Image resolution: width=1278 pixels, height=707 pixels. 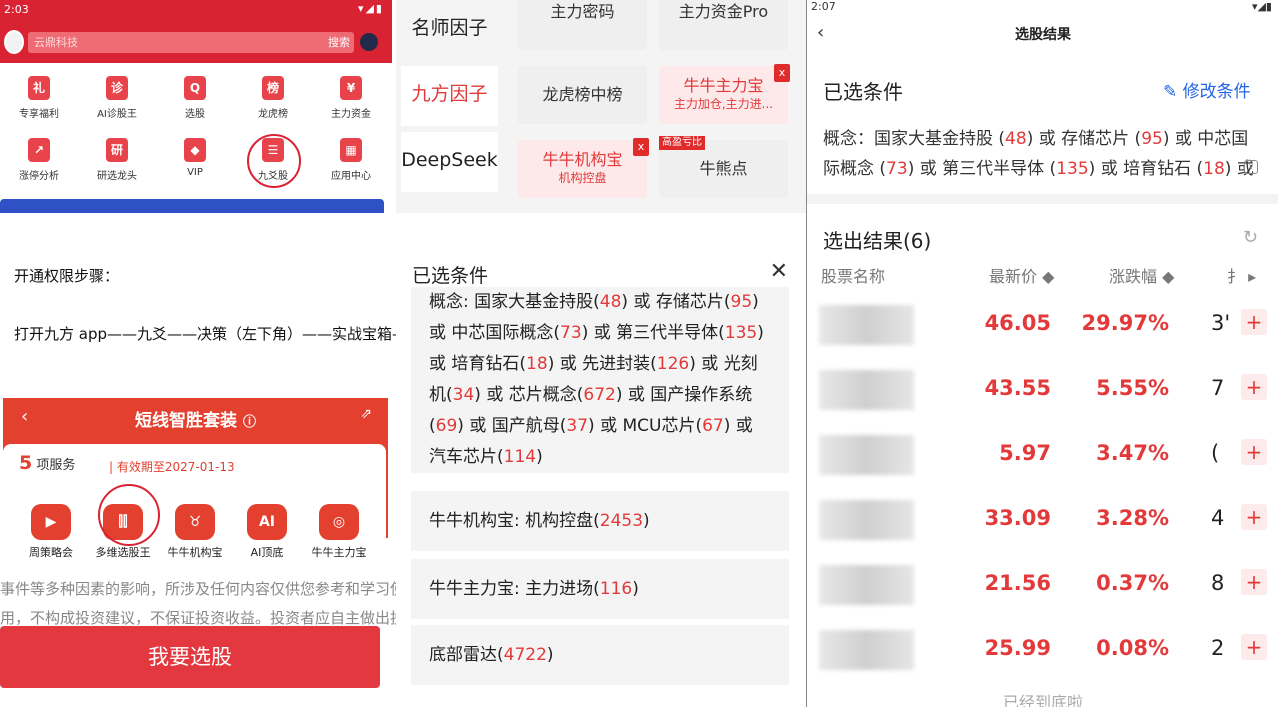 I want to click on col-price: 最新价 ◆, so click(x=1021, y=275).